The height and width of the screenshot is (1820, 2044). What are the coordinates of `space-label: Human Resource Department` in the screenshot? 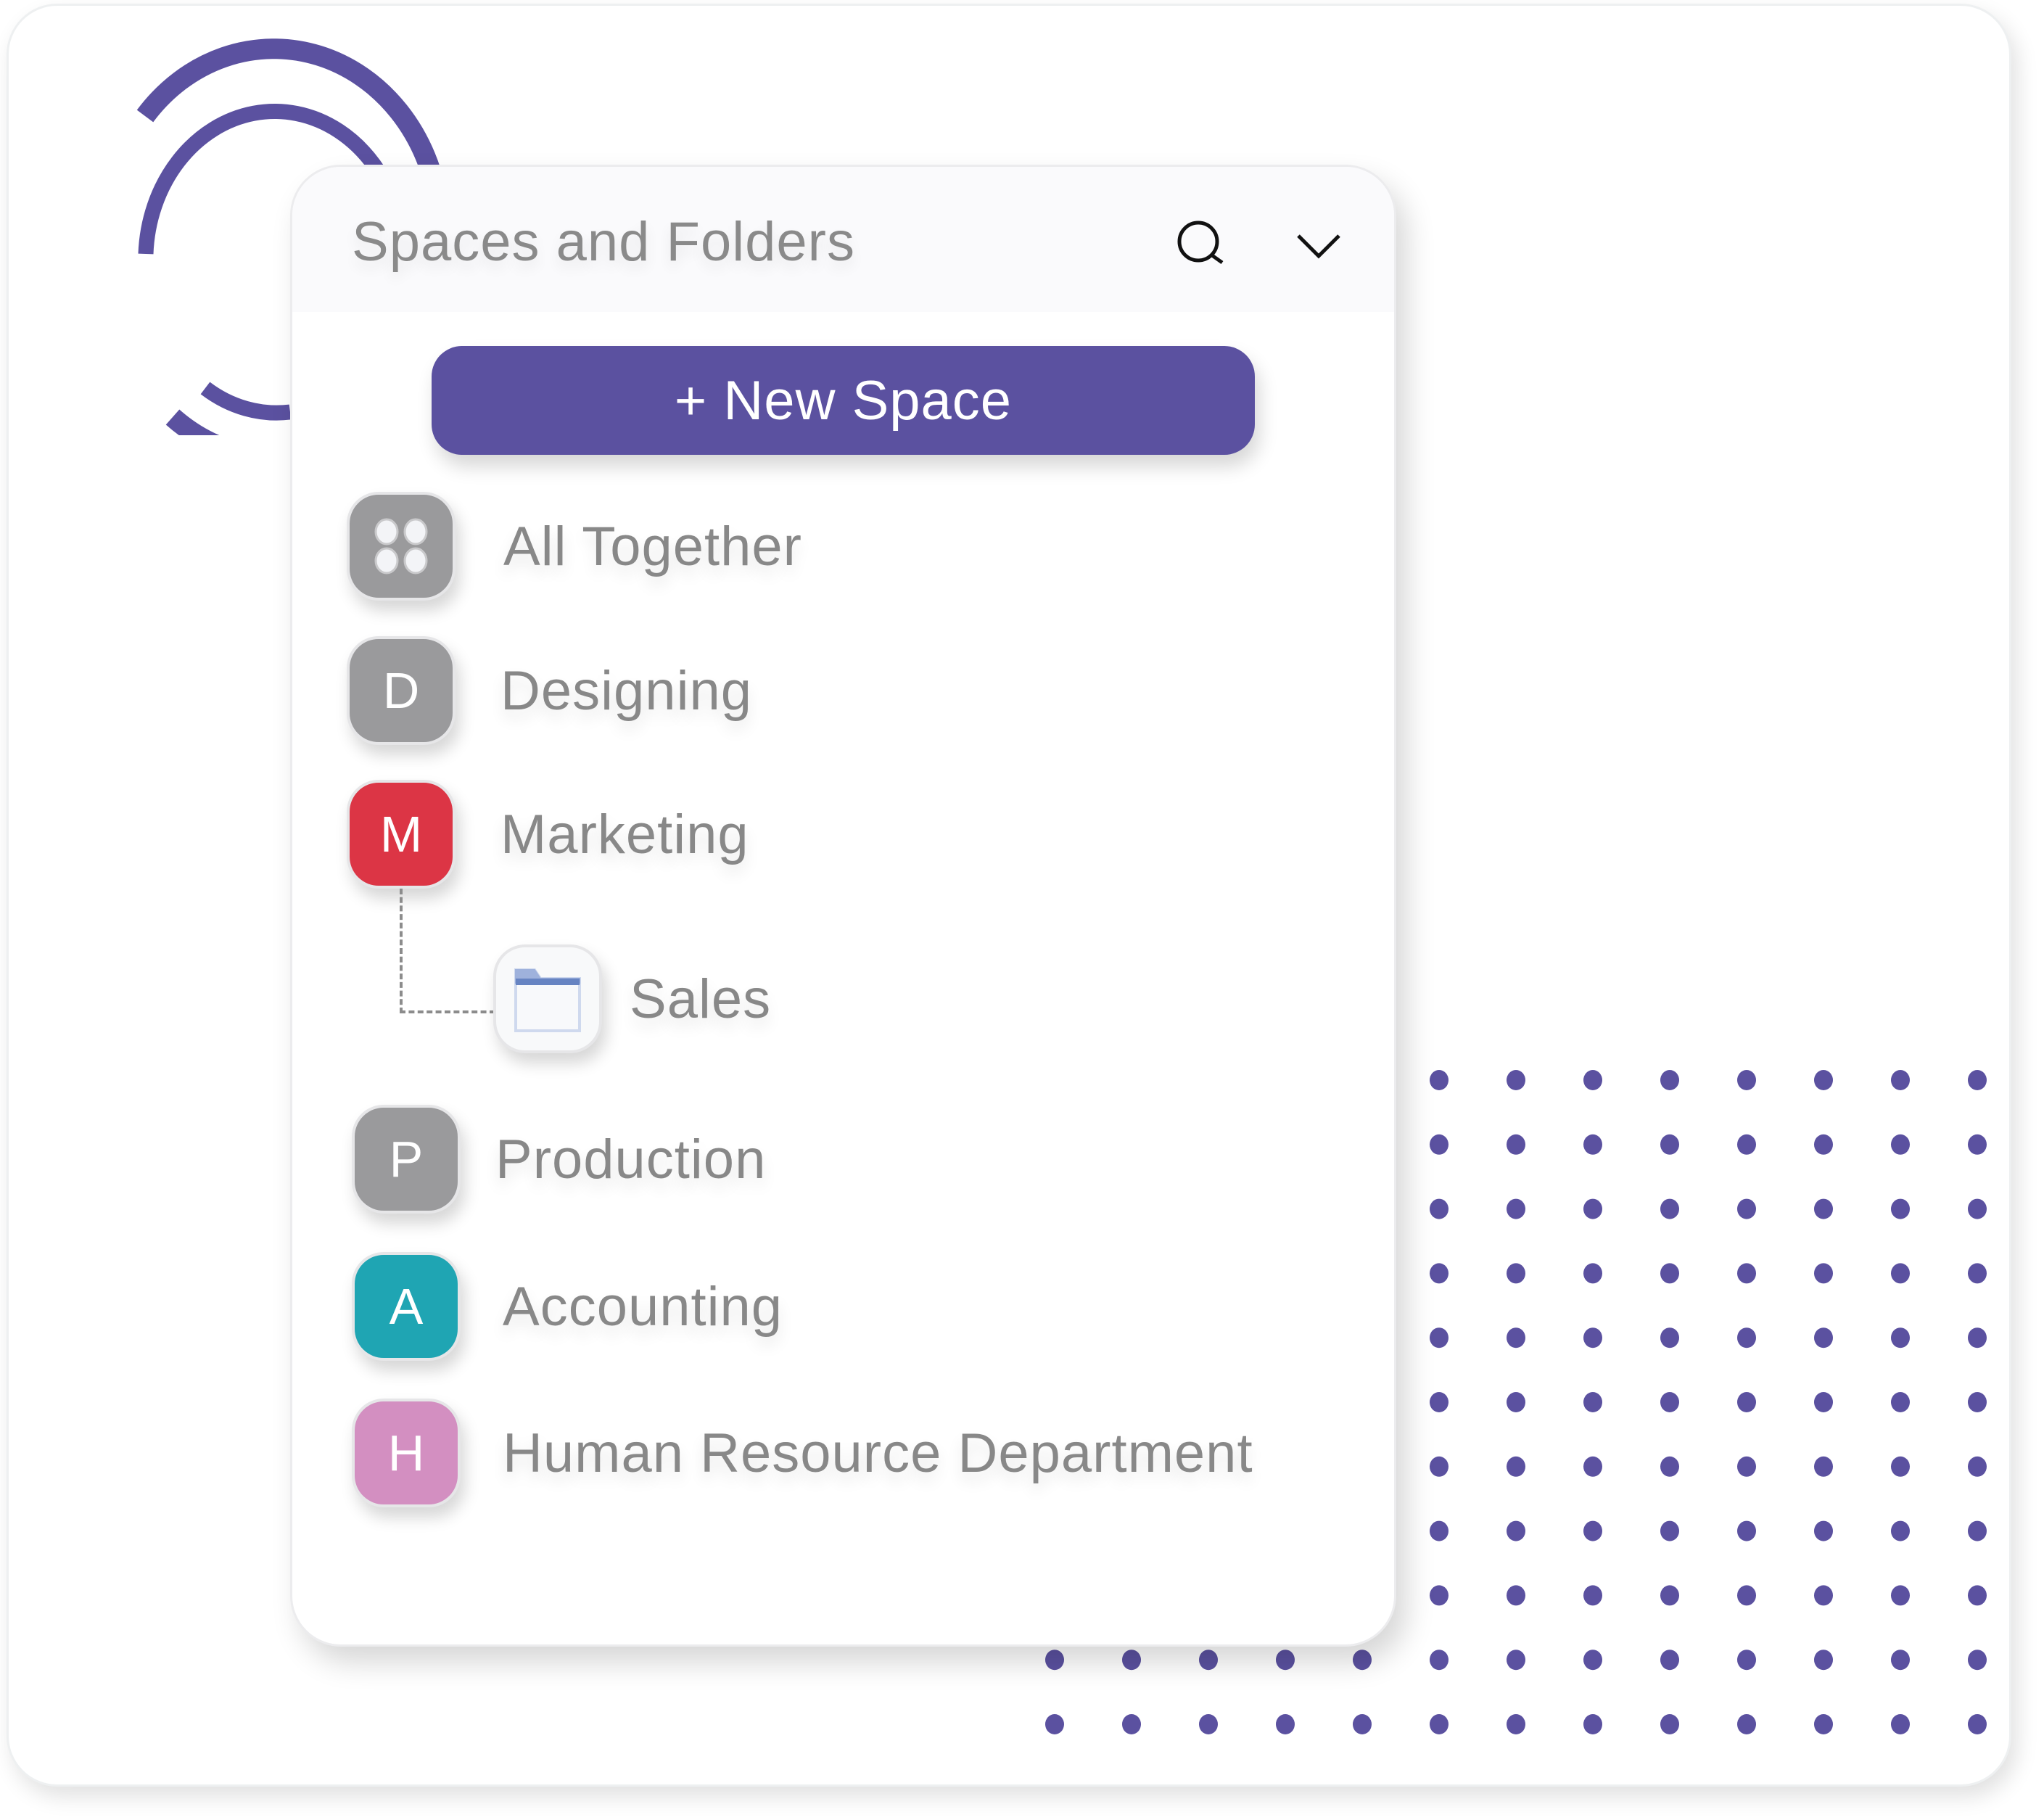 It's located at (878, 1453).